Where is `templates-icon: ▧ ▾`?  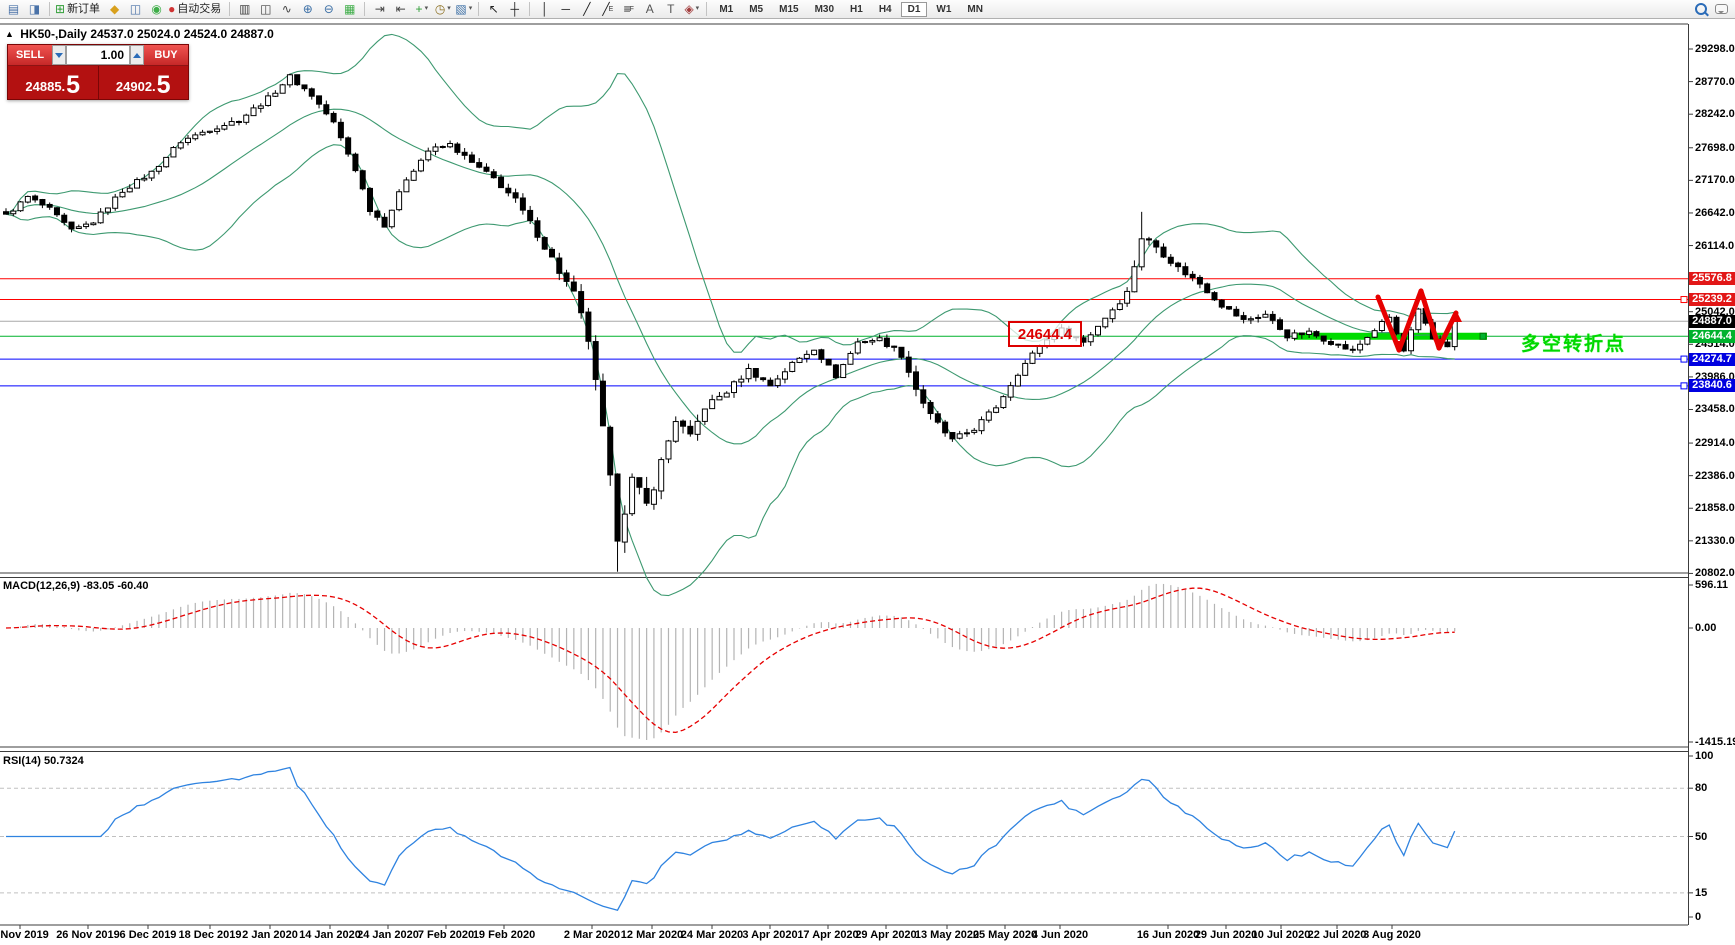 templates-icon: ▧ ▾ is located at coordinates (463, 9).